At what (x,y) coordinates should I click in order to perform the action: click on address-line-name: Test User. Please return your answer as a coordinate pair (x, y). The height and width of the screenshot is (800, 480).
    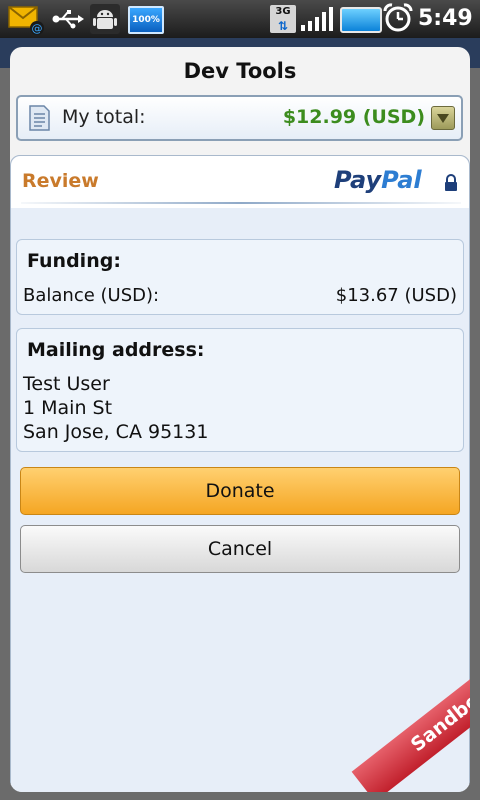
    Looking at the image, I should click on (66, 384).